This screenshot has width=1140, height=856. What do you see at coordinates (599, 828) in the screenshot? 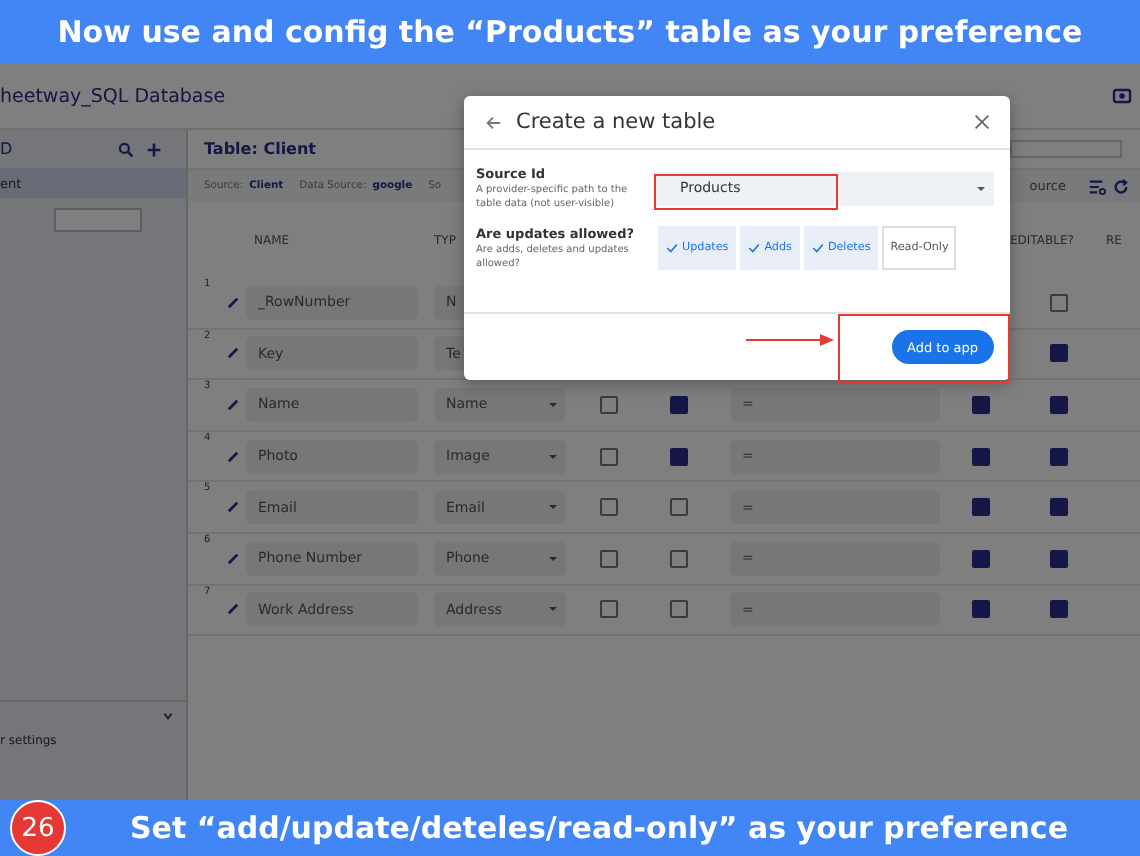
I see `banner-caption: Set “add/update/deteles/read-only” as your preference` at bounding box center [599, 828].